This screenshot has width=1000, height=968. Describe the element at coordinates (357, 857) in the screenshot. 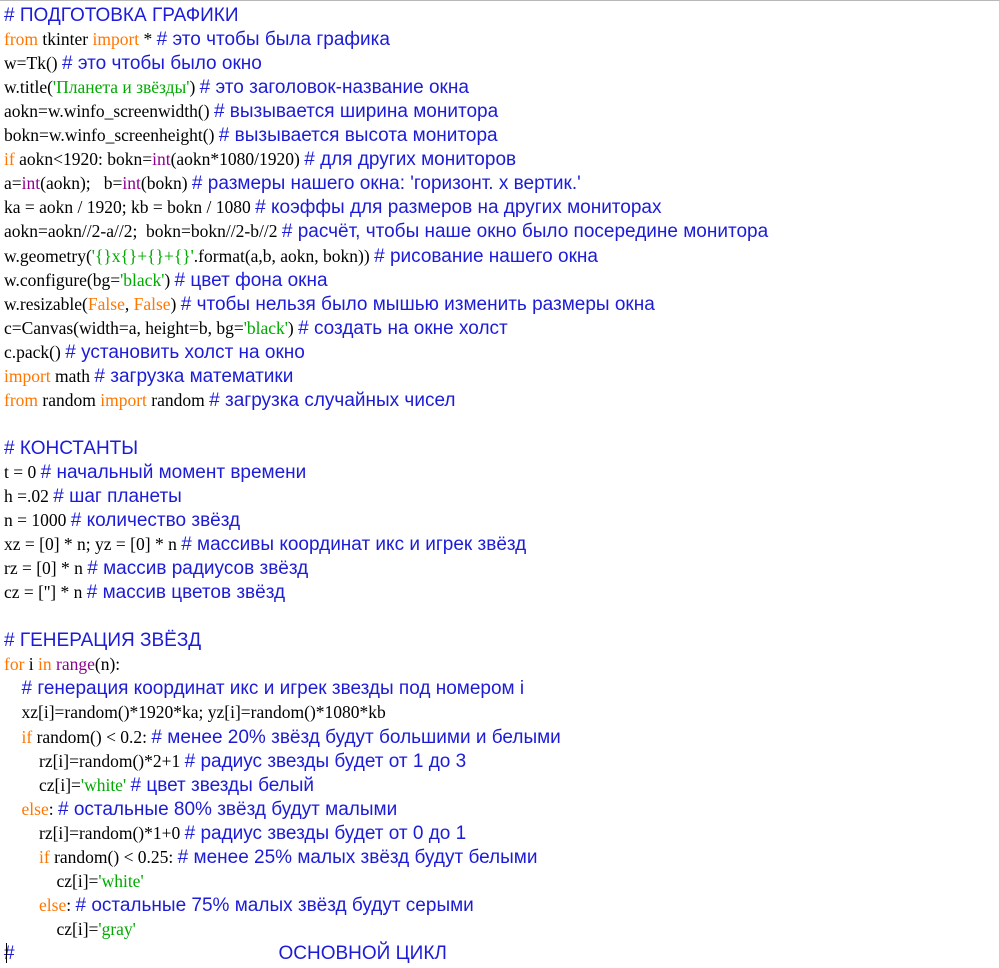

I see `comment-token: # менее 25% малых звёзд будут белыми` at that location.